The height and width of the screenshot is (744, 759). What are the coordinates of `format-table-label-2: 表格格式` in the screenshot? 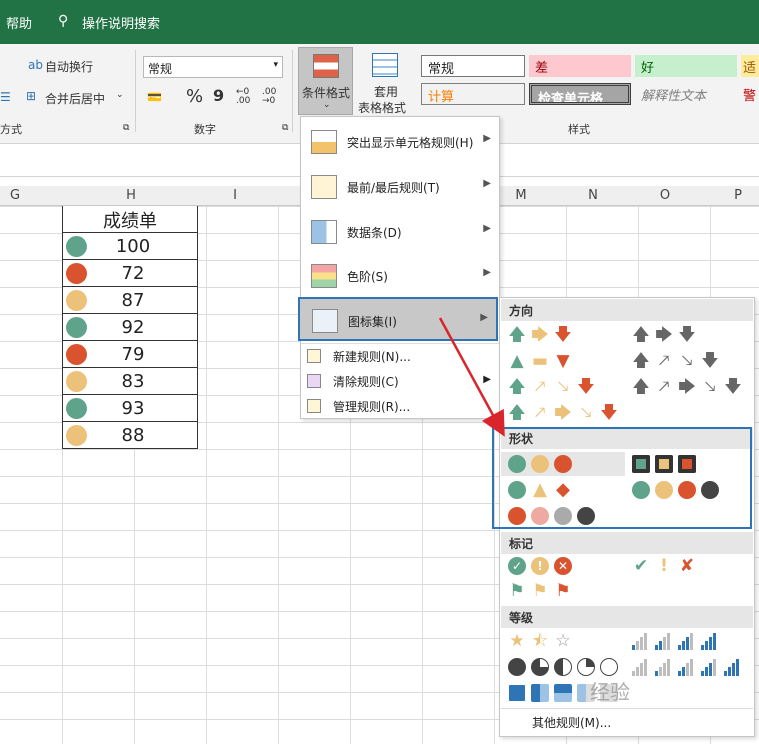 It's located at (382, 108).